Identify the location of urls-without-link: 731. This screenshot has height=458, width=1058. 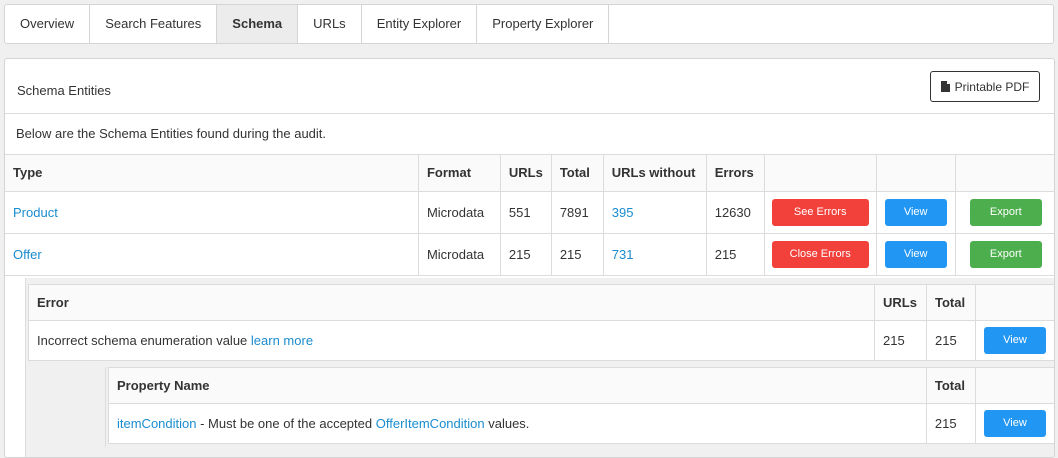
(623, 254).